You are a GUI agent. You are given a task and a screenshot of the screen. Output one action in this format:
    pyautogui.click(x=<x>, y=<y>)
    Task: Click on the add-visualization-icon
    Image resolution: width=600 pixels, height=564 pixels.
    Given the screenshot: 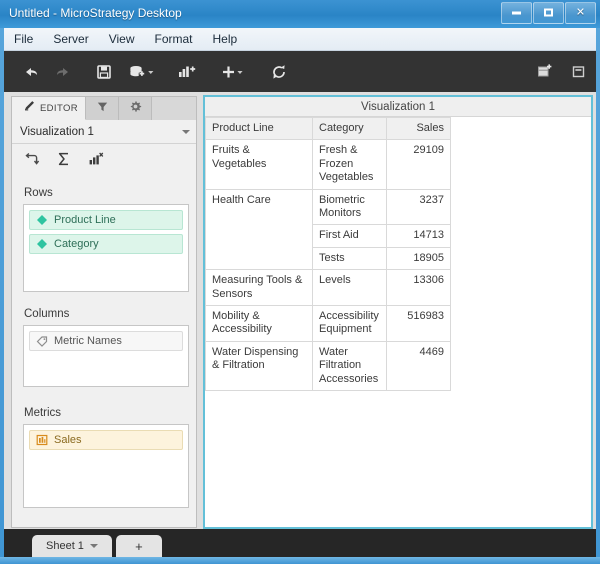 What is the action you would take?
    pyautogui.click(x=187, y=72)
    